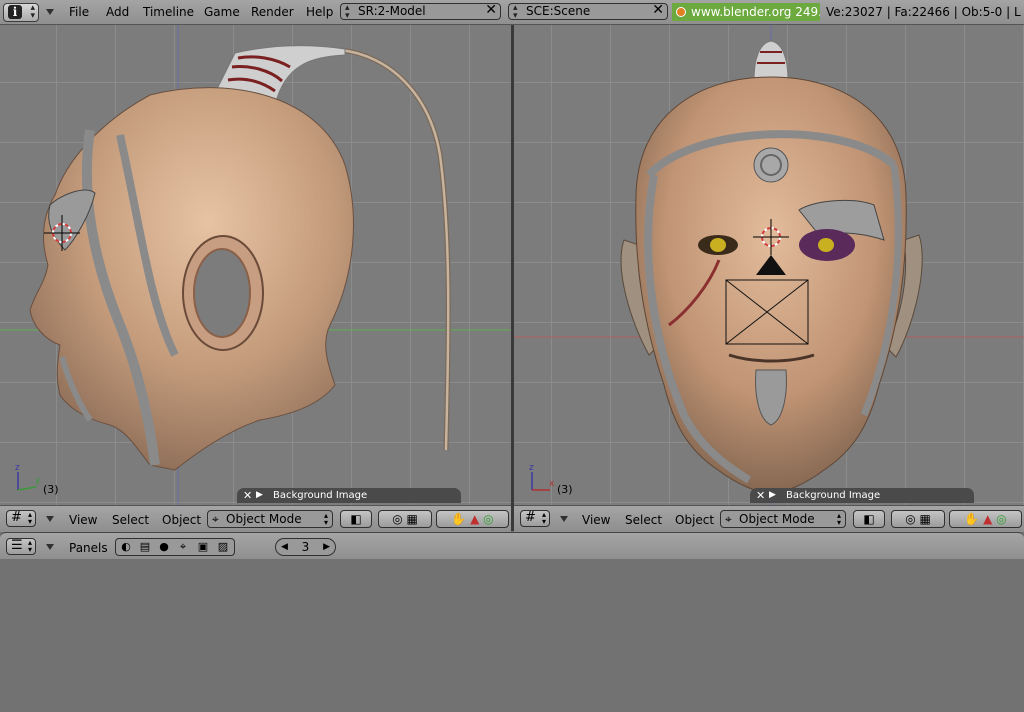  I want to click on scene-name: SCE:Scene, so click(558, 11).